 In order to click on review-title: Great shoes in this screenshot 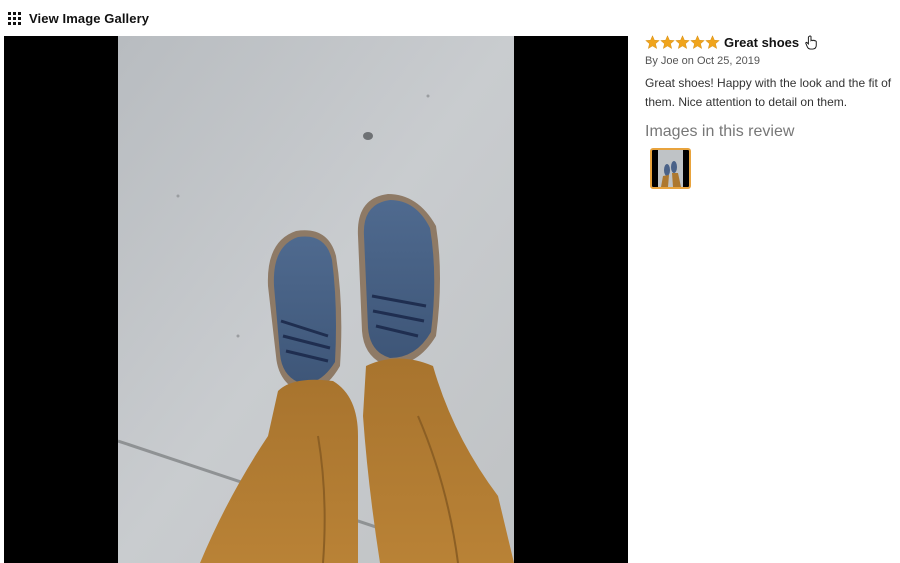, I will do `click(762, 42)`.